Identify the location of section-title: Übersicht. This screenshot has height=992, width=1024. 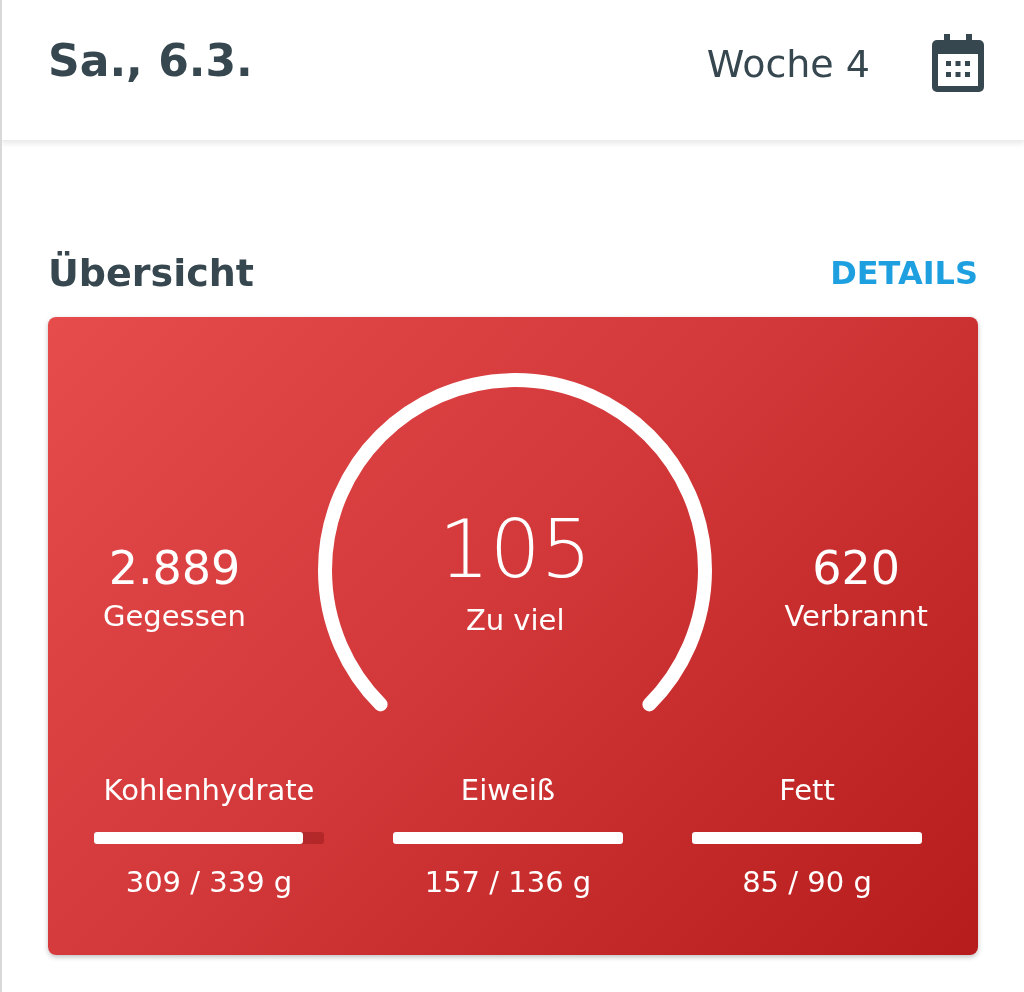
(151, 273).